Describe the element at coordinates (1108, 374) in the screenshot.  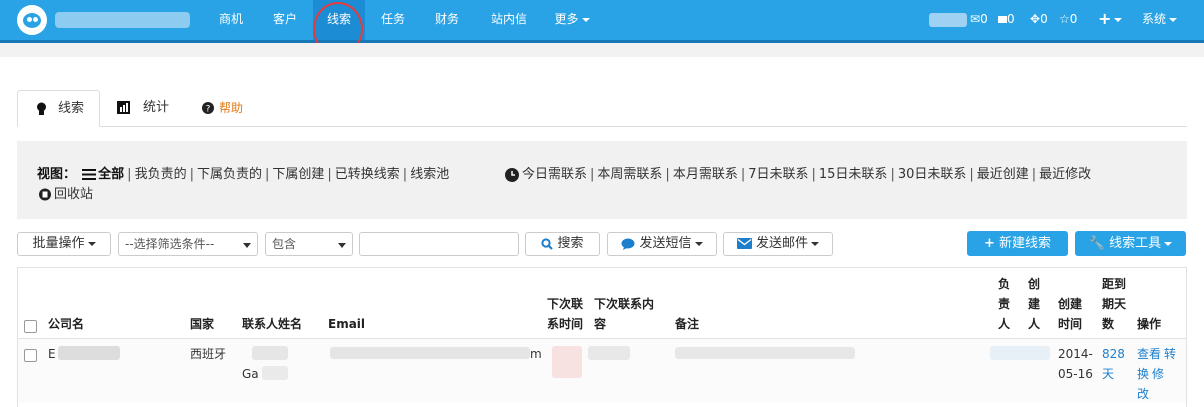
I see `cell-due-days-unit: 天` at that location.